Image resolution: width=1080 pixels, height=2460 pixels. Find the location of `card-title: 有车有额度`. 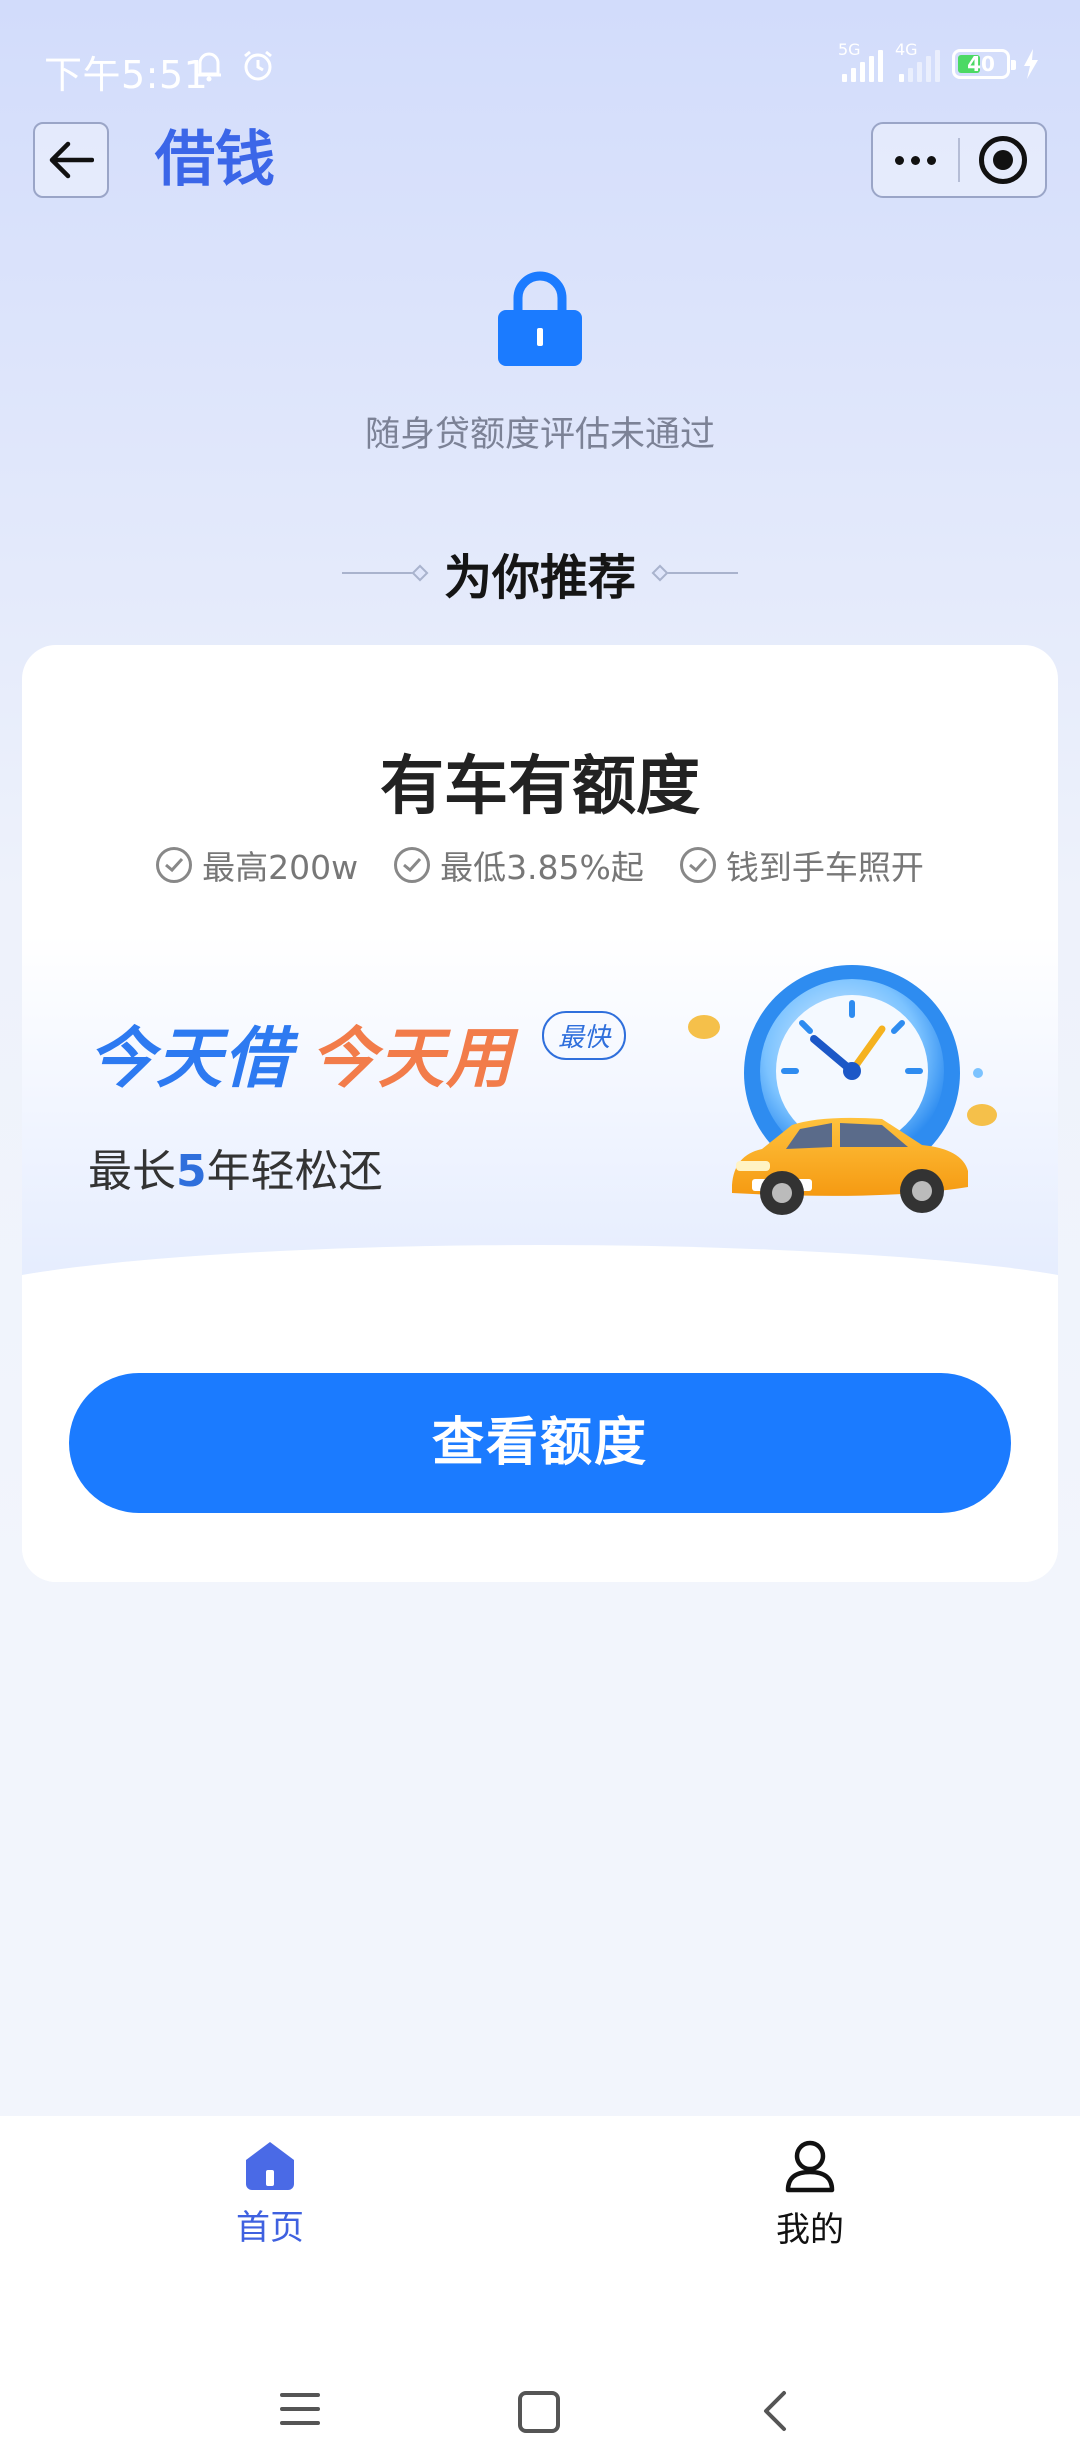

card-title: 有车有额度 is located at coordinates (540, 787).